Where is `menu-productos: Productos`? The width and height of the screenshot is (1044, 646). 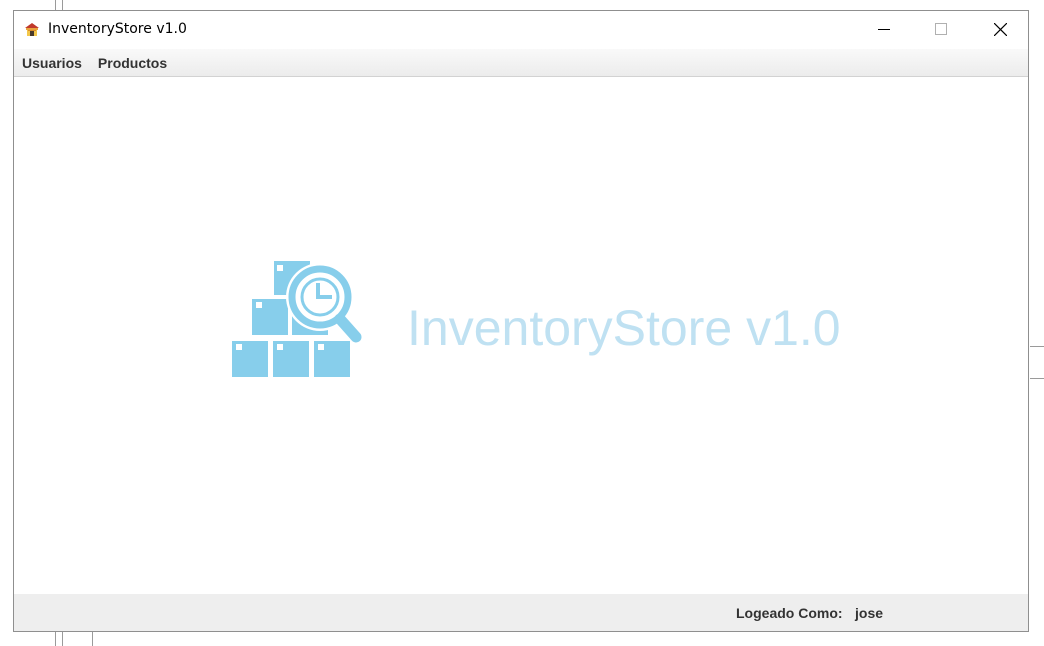 menu-productos: Productos is located at coordinates (132, 63).